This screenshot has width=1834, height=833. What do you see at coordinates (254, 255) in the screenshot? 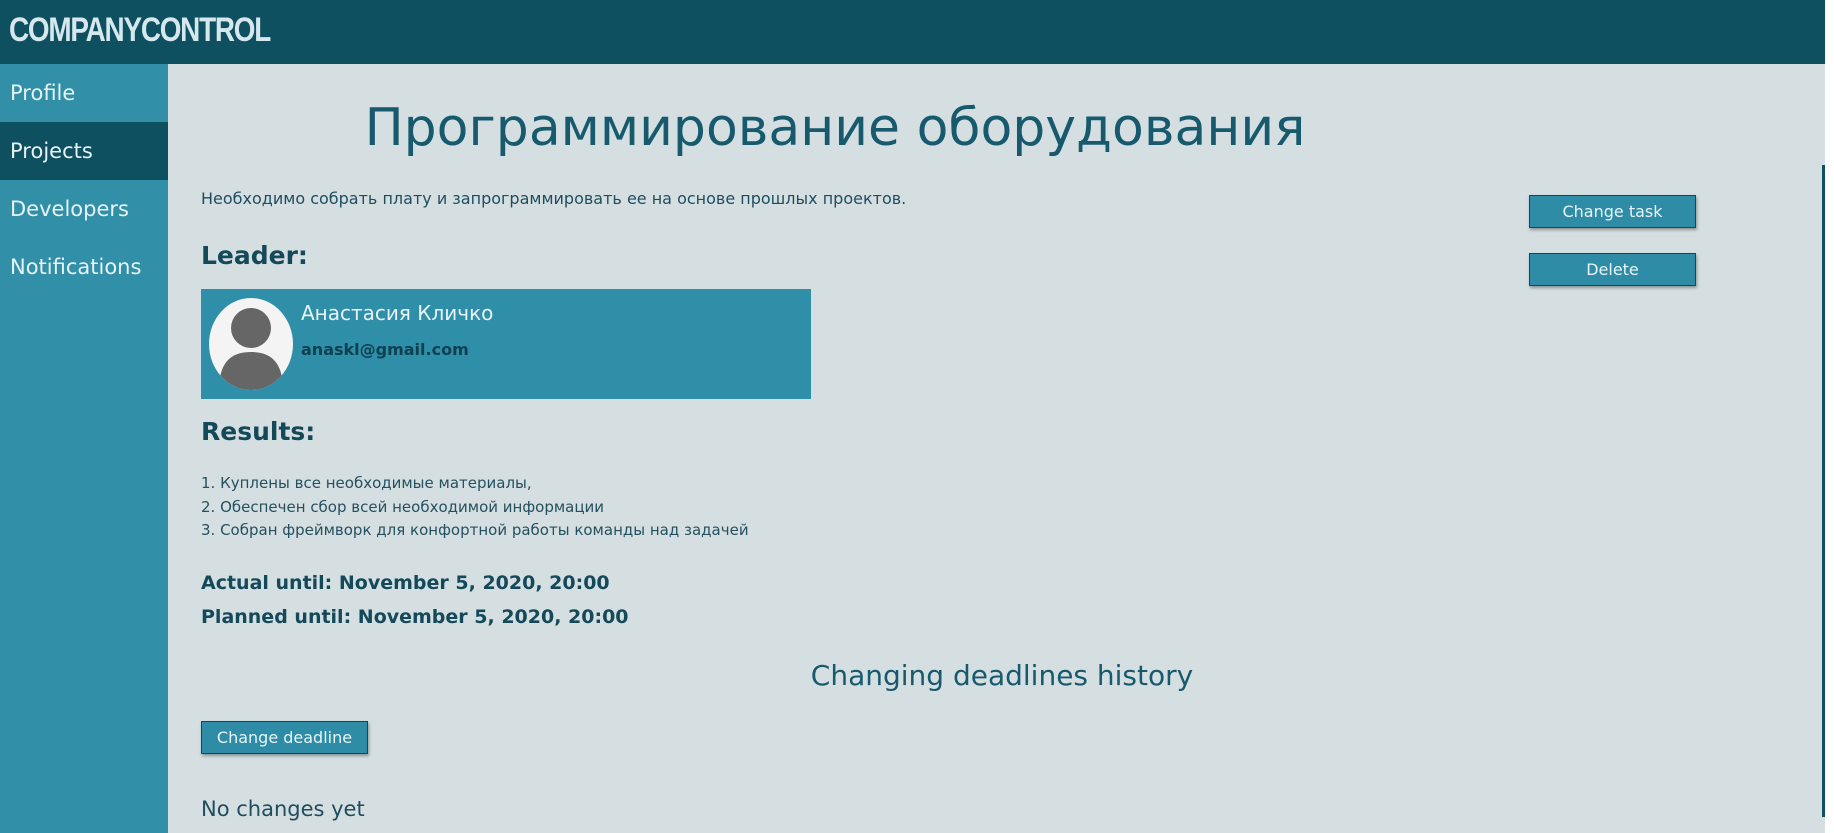
I see `leader-heading: Leader:` at bounding box center [254, 255].